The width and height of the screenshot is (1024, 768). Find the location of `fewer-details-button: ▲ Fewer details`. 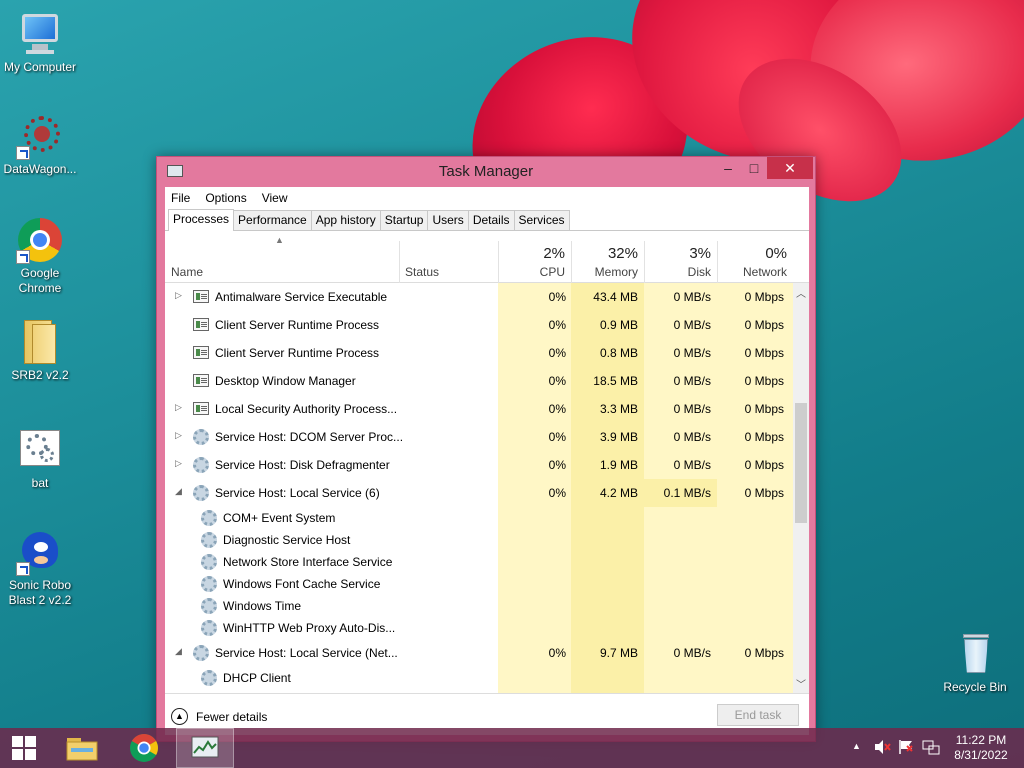

fewer-details-button: ▲ Fewer details is located at coordinates (219, 716).